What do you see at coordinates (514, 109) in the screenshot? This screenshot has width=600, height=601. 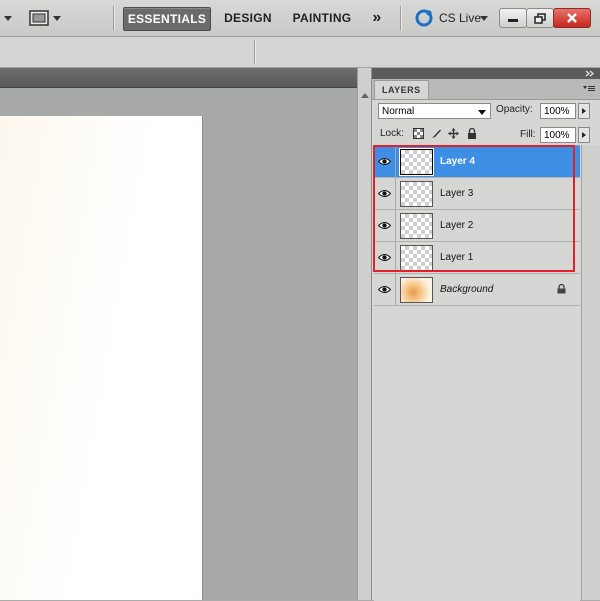 I see `opacity-label: Opacity:` at bounding box center [514, 109].